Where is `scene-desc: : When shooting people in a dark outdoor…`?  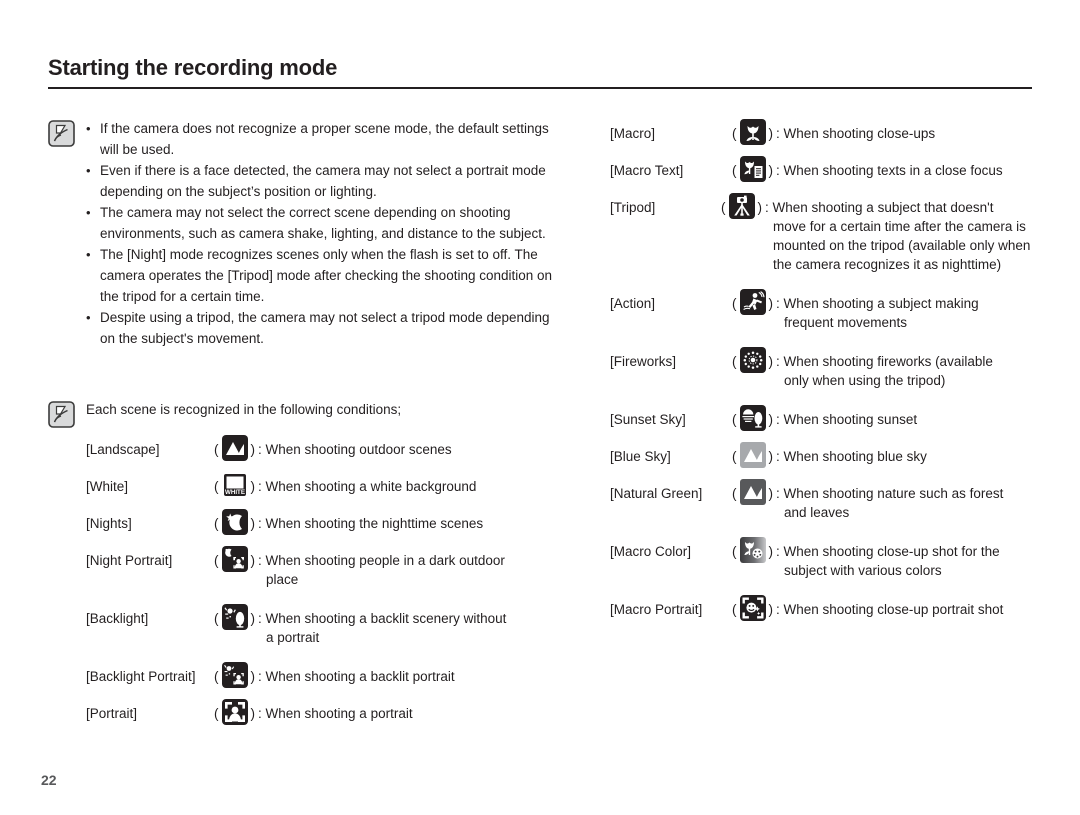
scene-desc: : When shooting people in a dark outdoor… is located at coordinates (380, 567).